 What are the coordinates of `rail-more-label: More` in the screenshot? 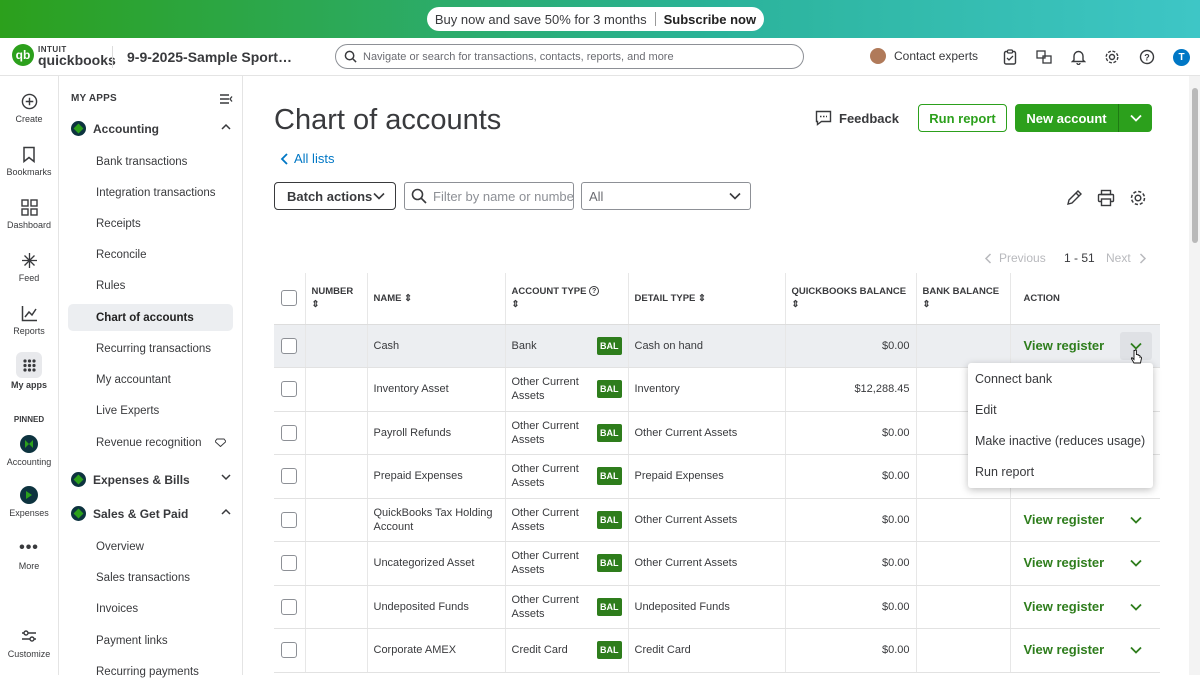 It's located at (29, 566).